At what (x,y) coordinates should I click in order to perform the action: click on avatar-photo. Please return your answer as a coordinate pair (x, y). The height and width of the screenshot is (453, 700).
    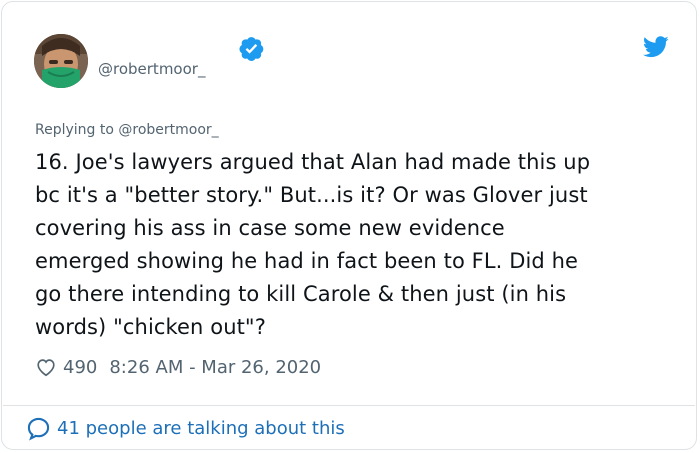
    Looking at the image, I should click on (61, 61).